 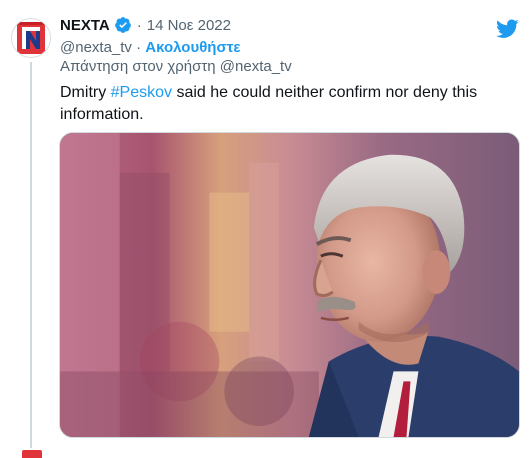 What do you see at coordinates (85, 25) in the screenshot?
I see `display-name: NEXTA` at bounding box center [85, 25].